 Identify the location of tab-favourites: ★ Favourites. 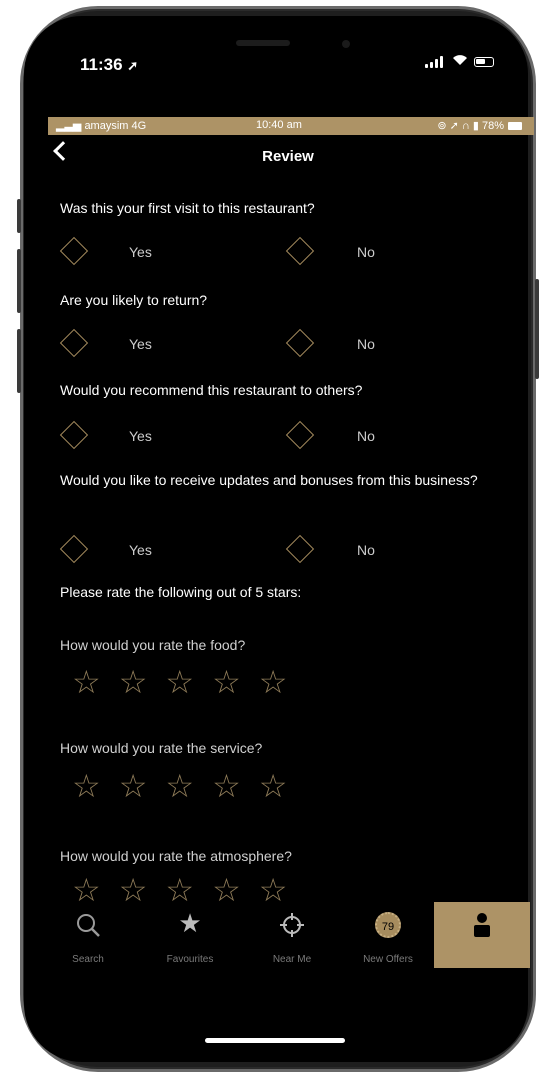
(190, 935).